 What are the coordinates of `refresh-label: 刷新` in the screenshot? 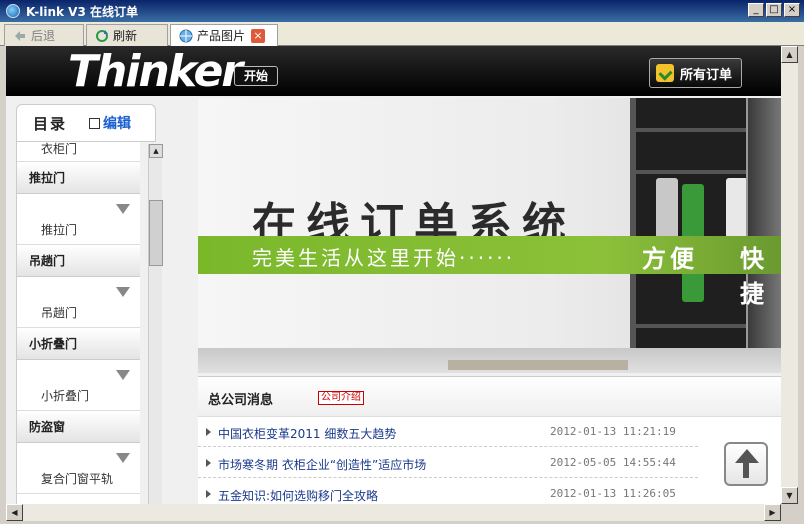 It's located at (125, 36).